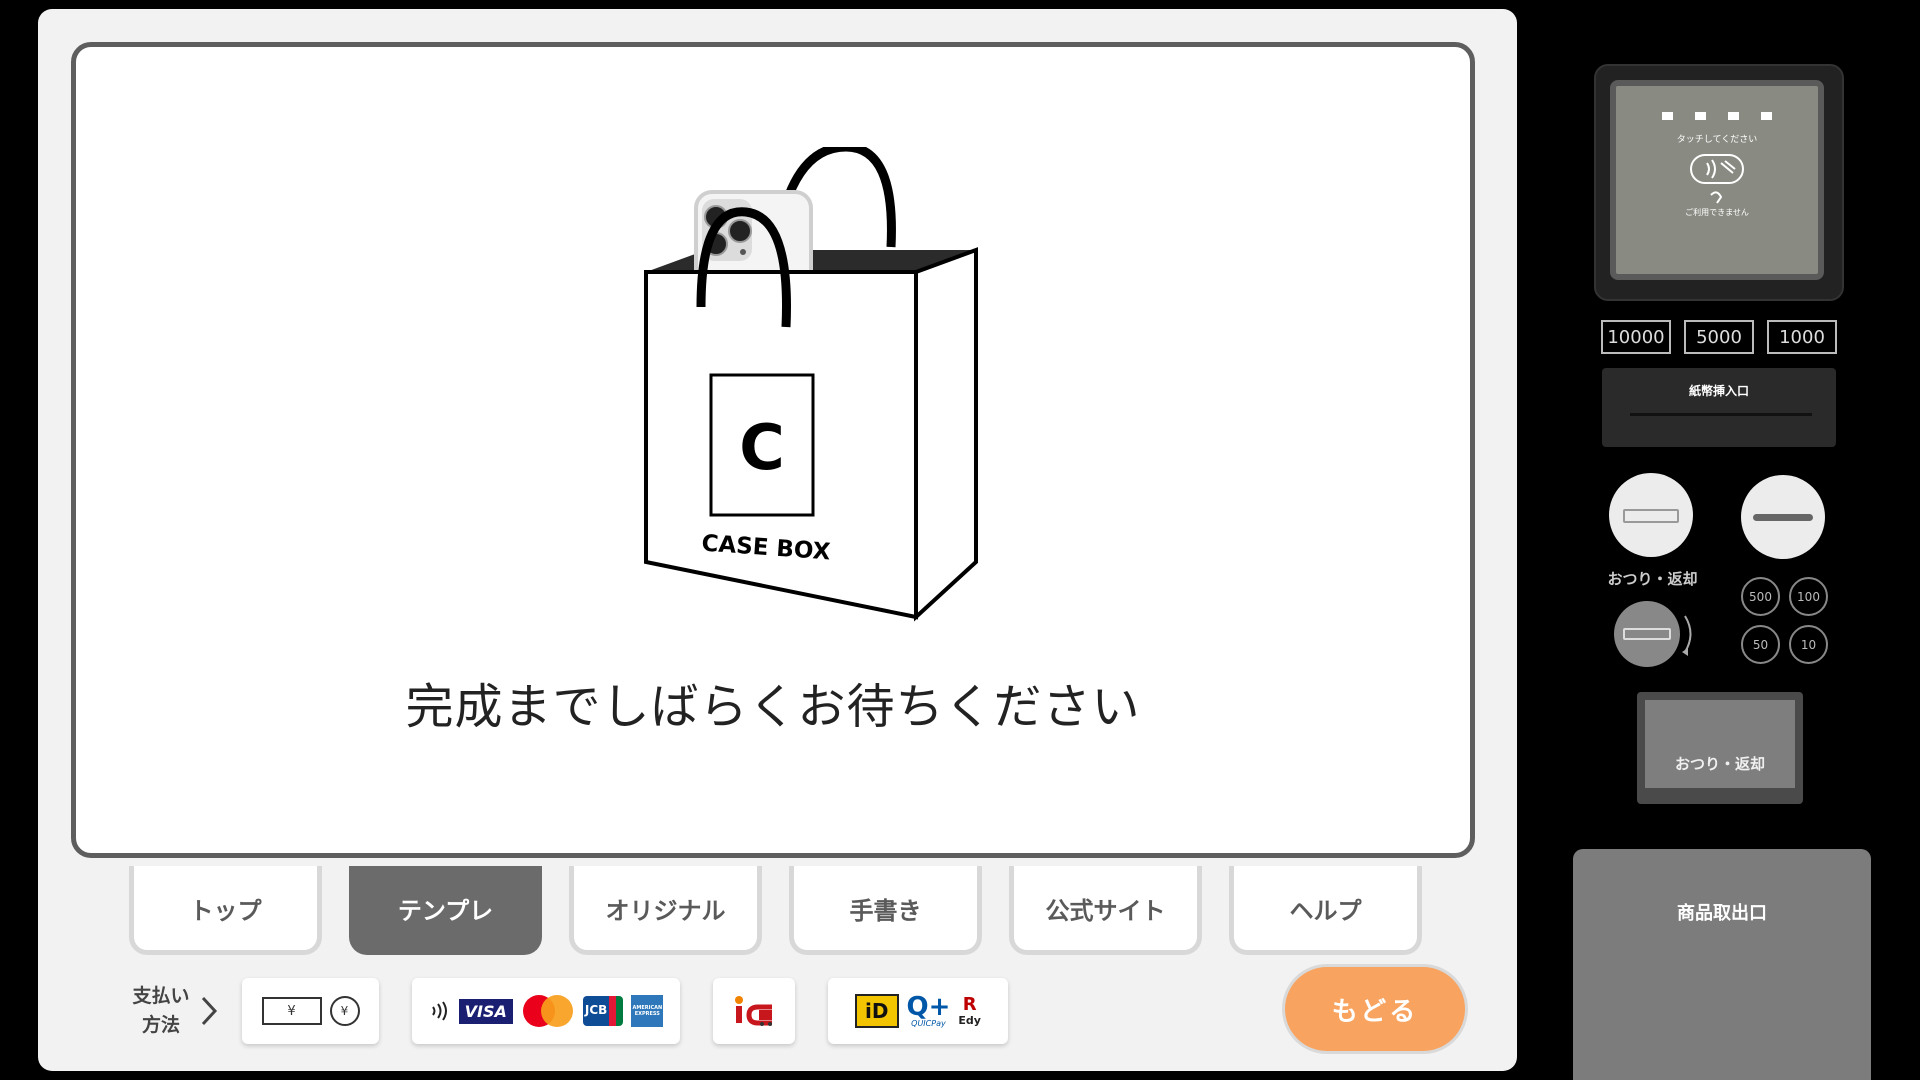 The height and width of the screenshot is (1080, 1920). I want to click on ic-card-payment-card, so click(754, 1011).